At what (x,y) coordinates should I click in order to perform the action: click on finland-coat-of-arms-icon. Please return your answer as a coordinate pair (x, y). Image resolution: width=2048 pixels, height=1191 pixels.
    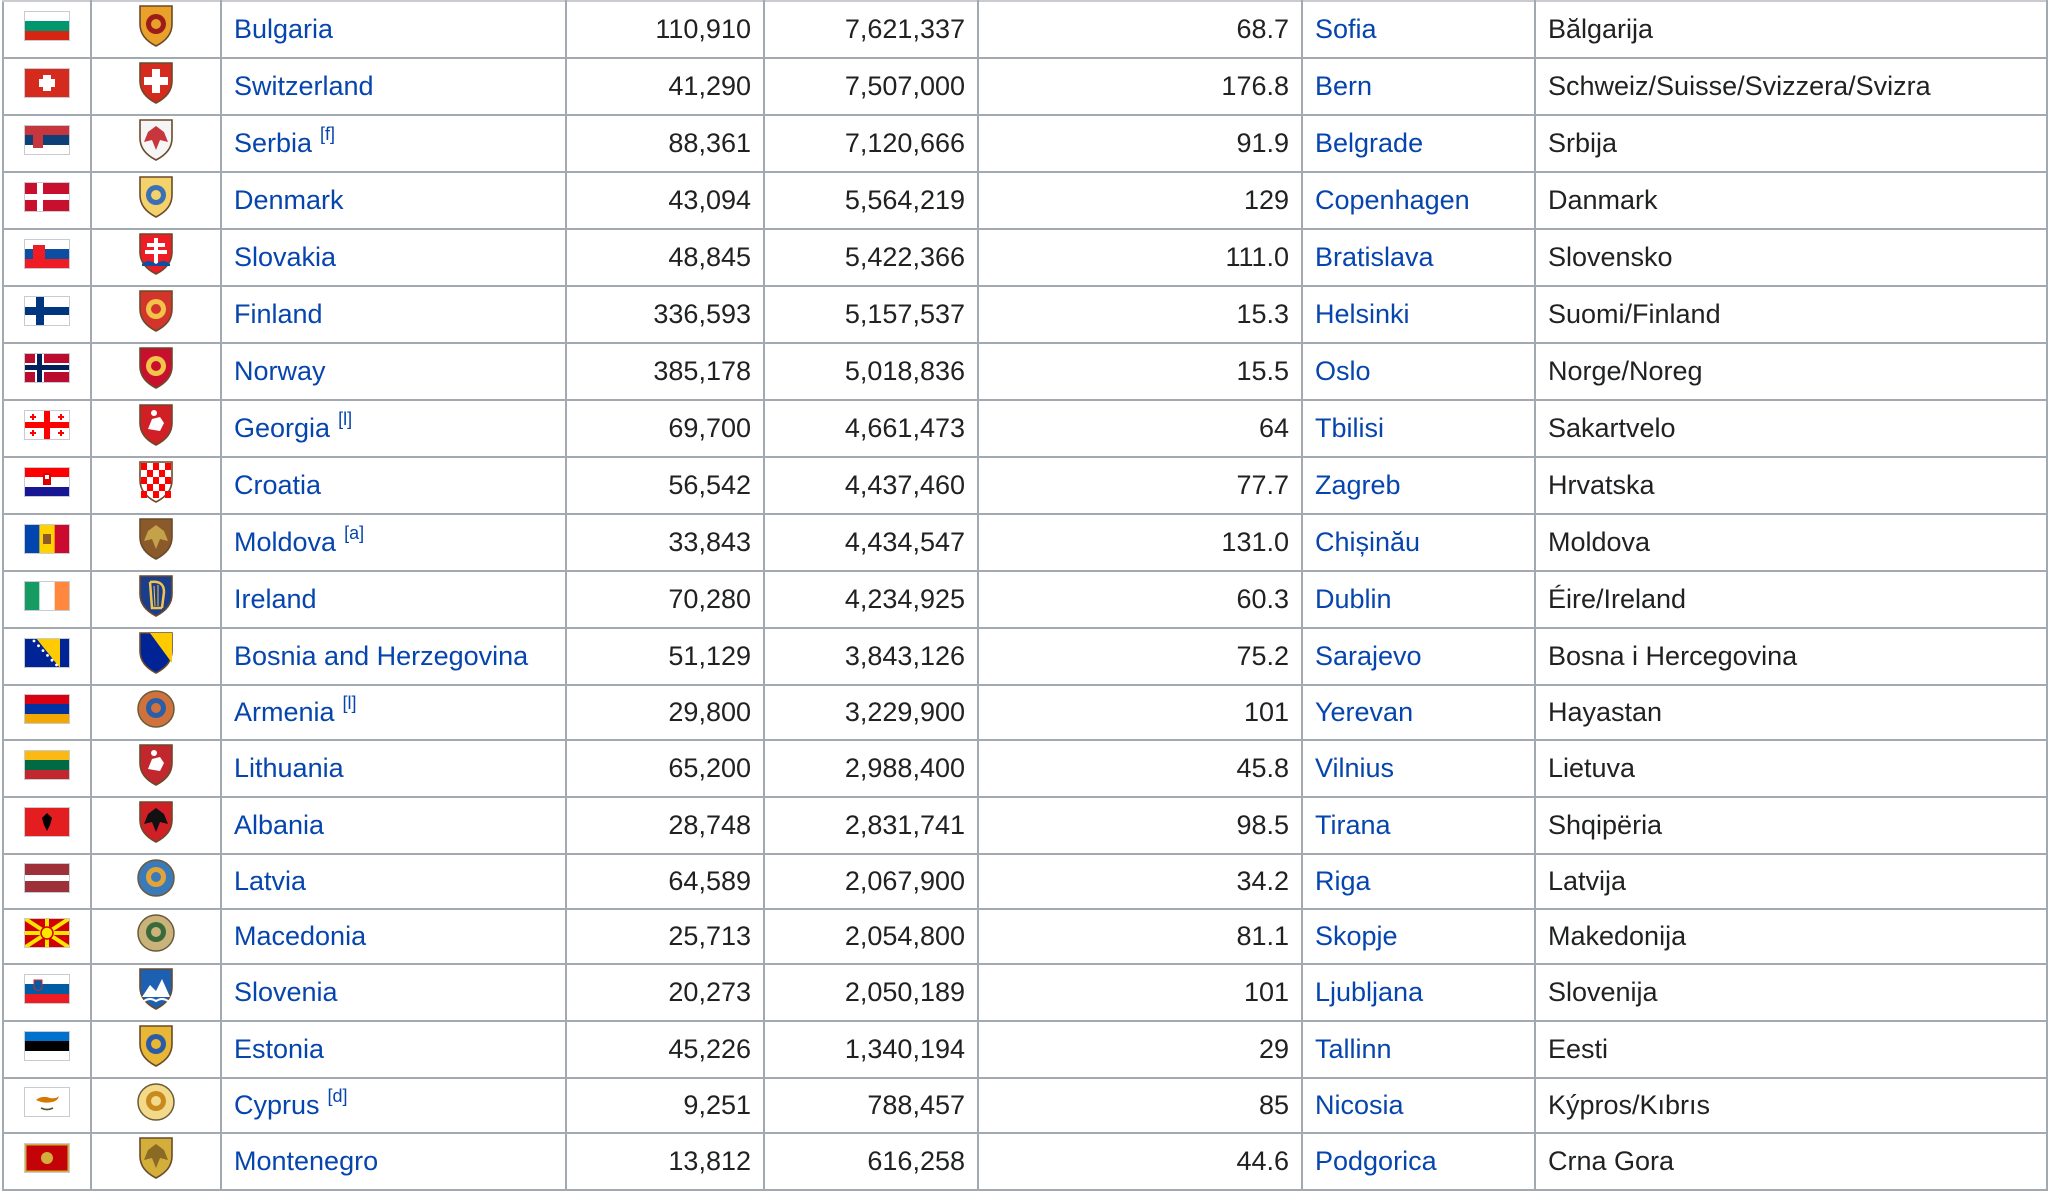
    Looking at the image, I should click on (156, 314).